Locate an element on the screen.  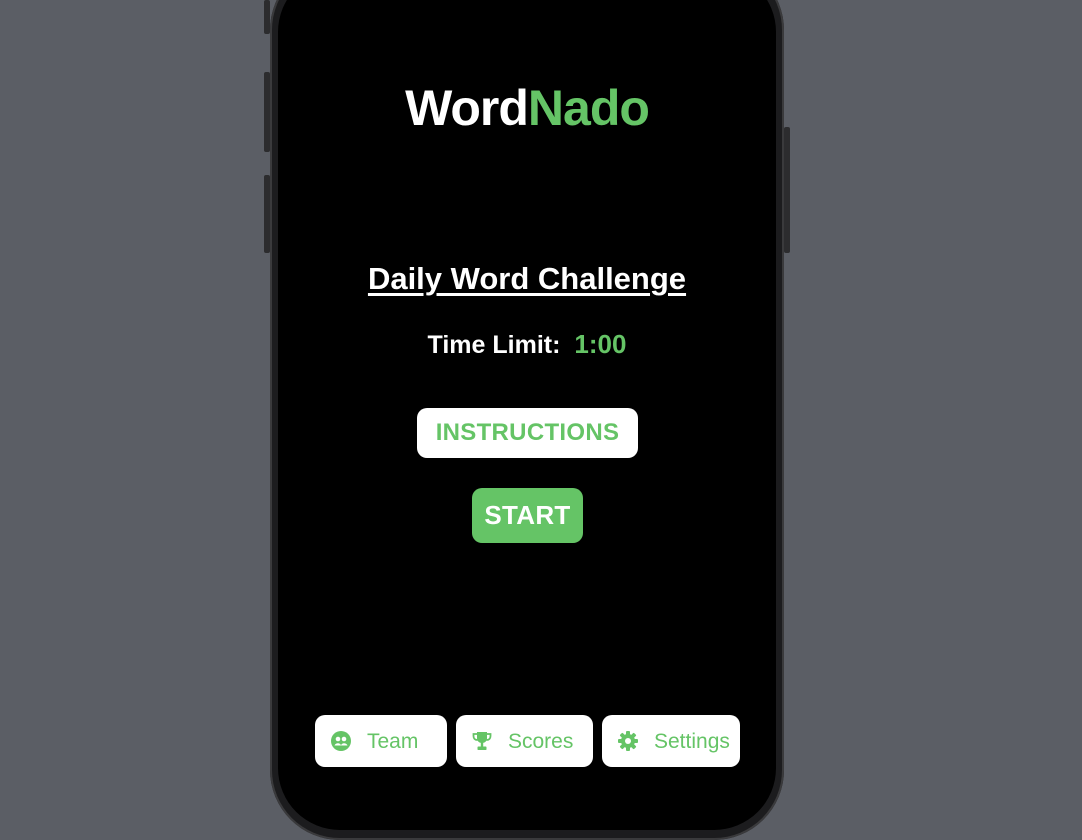
app-title-nado: Nado is located at coordinates (588, 108).